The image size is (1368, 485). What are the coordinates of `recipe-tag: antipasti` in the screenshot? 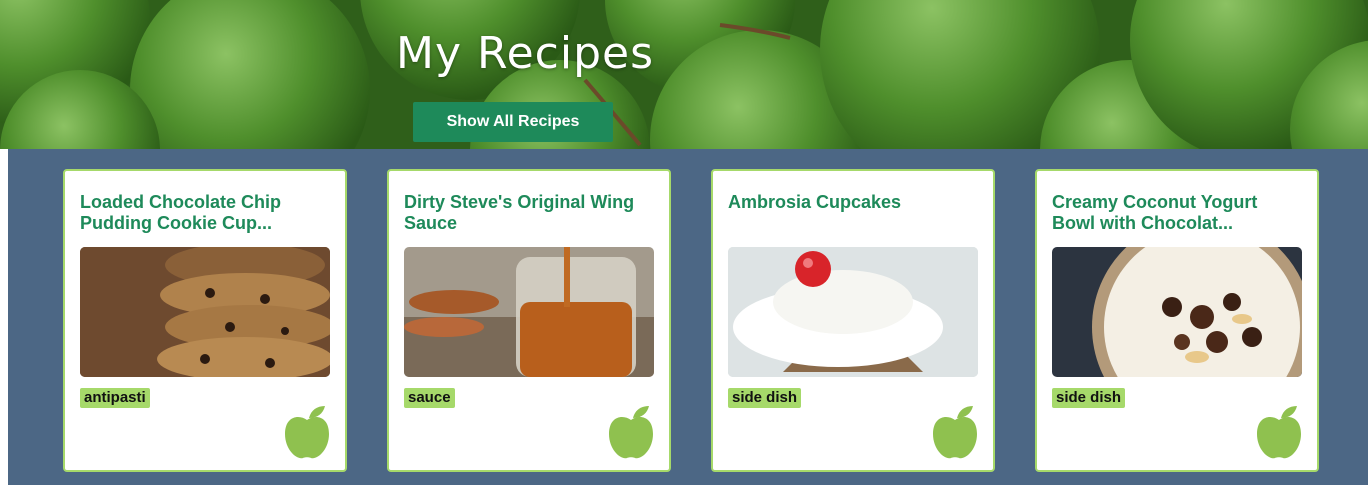 It's located at (115, 398).